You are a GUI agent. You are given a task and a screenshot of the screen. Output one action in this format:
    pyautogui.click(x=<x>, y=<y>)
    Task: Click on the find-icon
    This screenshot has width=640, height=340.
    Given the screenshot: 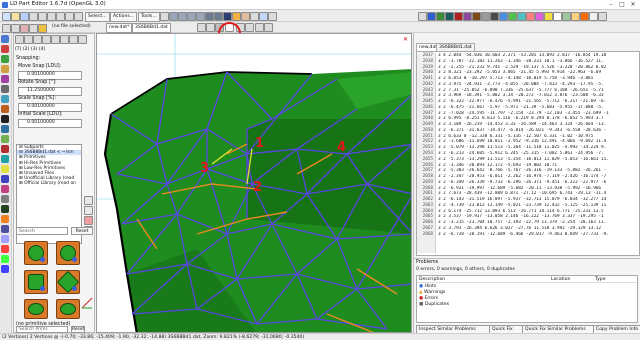 What is the action you would take?
    pyautogui.click(x=272, y=16)
    